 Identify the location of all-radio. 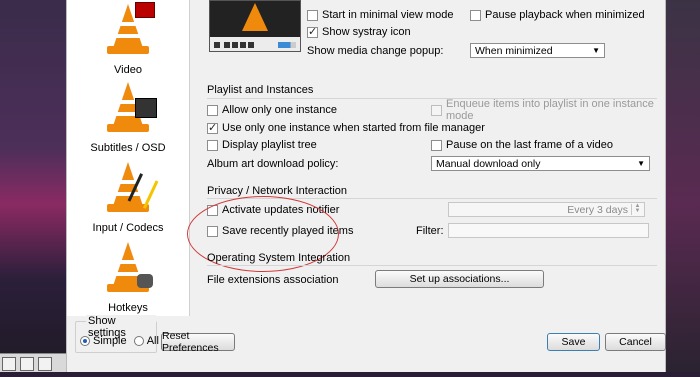
(138, 341).